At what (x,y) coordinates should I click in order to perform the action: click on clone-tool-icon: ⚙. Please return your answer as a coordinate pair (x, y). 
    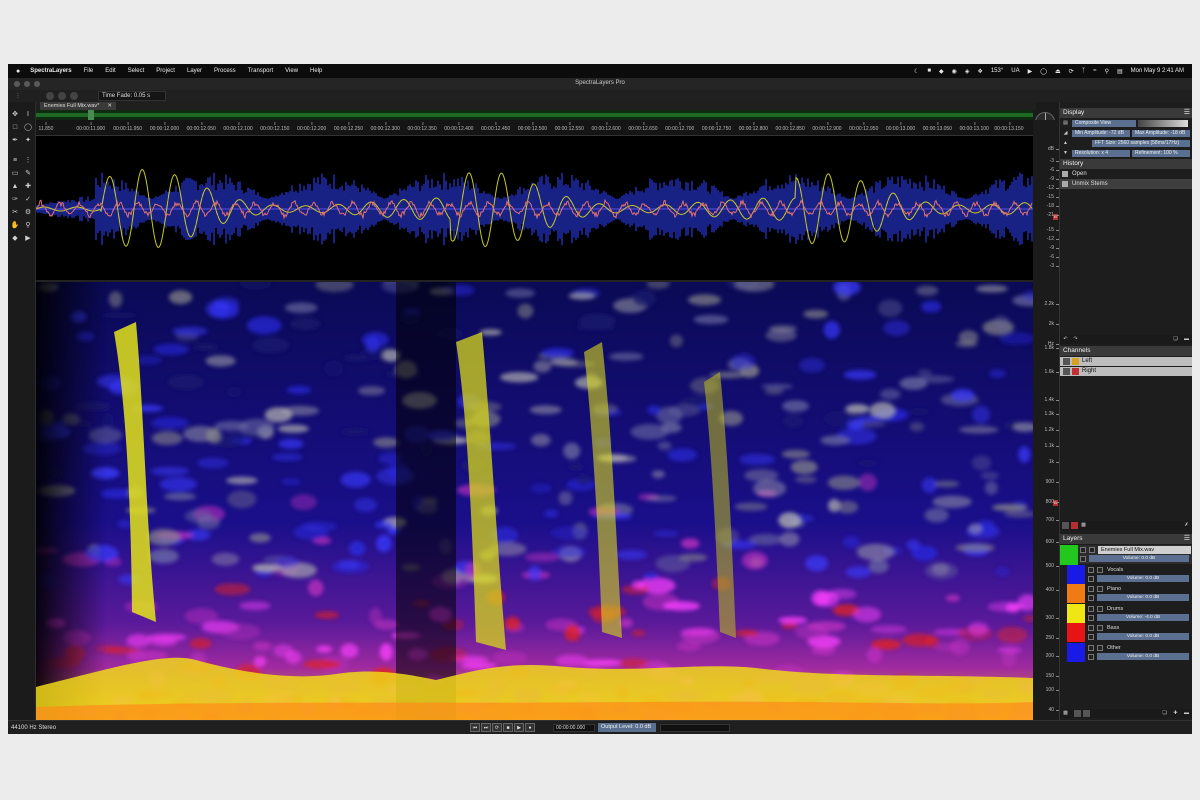
    Looking at the image, I should click on (28, 212).